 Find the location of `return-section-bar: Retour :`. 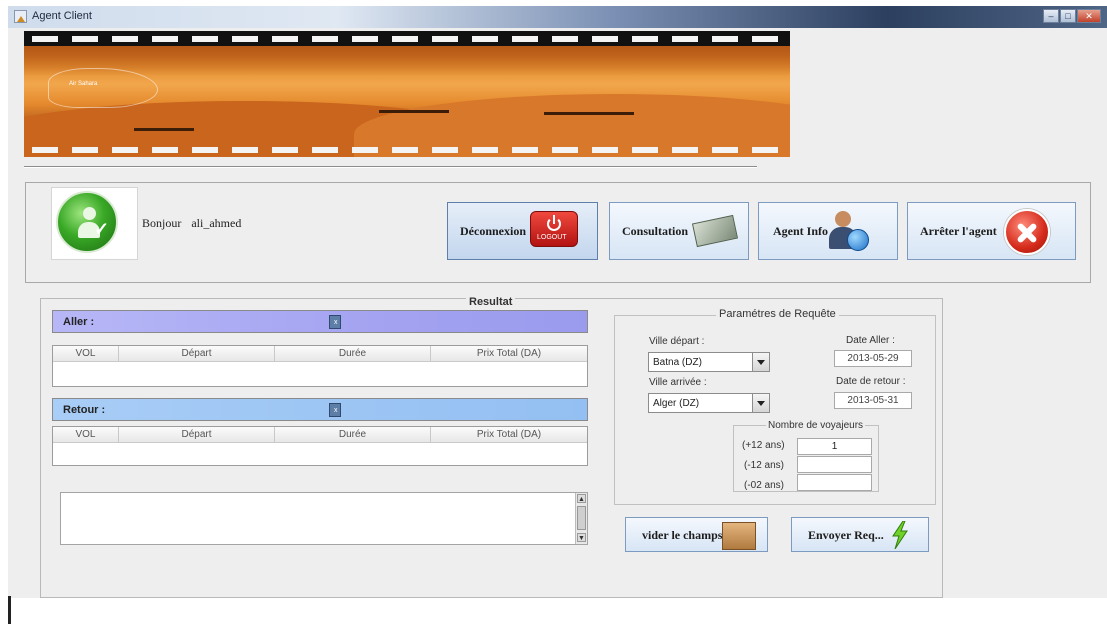

return-section-bar: Retour : is located at coordinates (320, 409).